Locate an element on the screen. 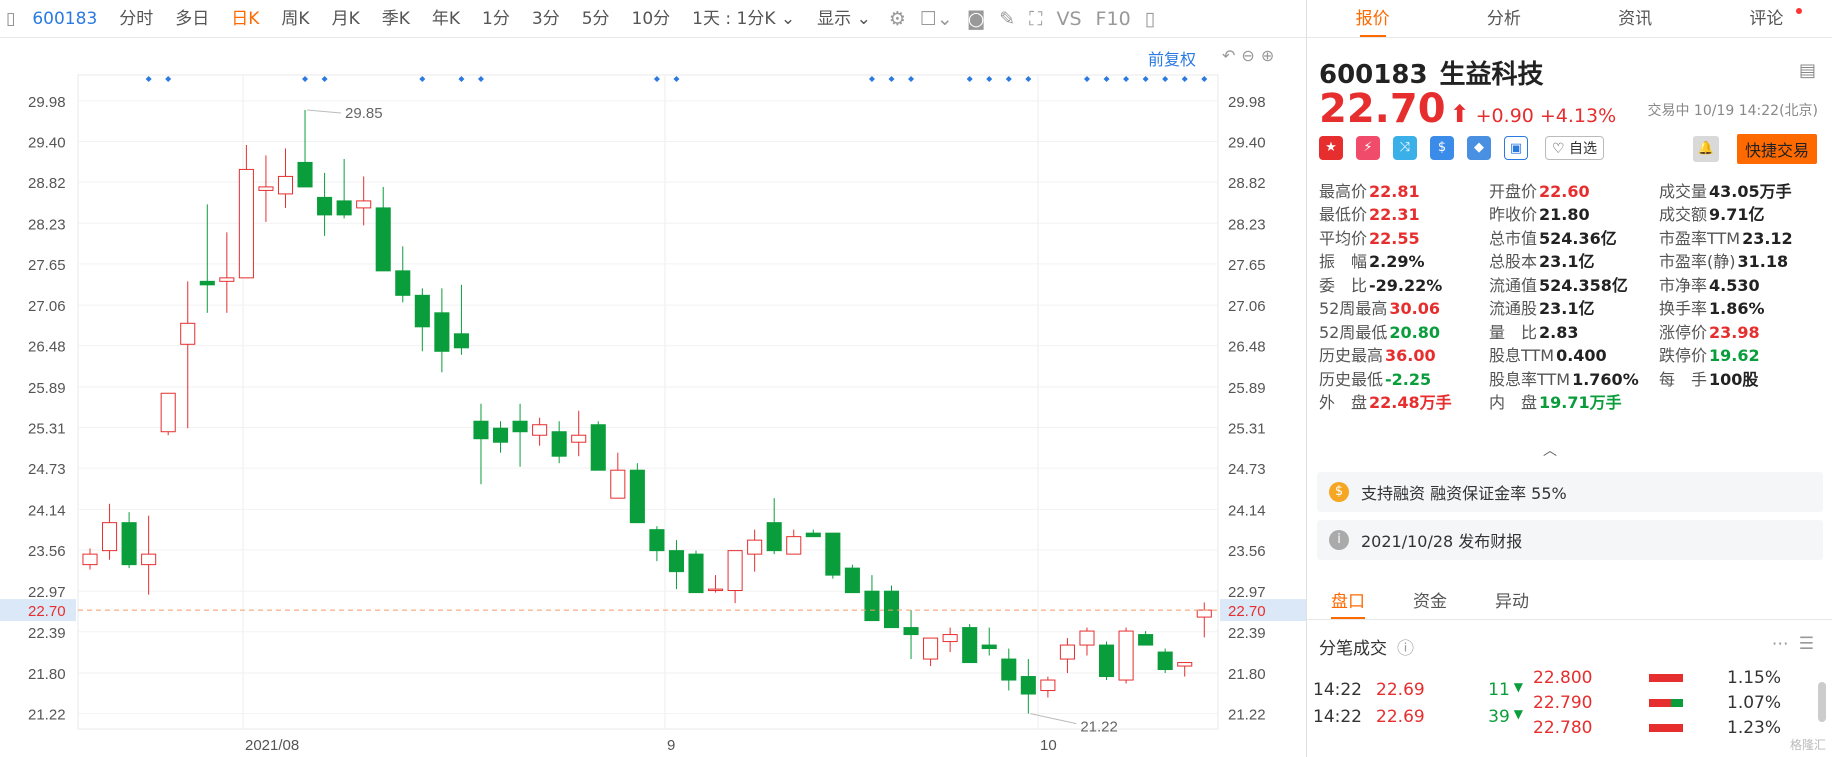 The image size is (1832, 757). y-tick-label-right: 28.82 is located at coordinates (1247, 183).